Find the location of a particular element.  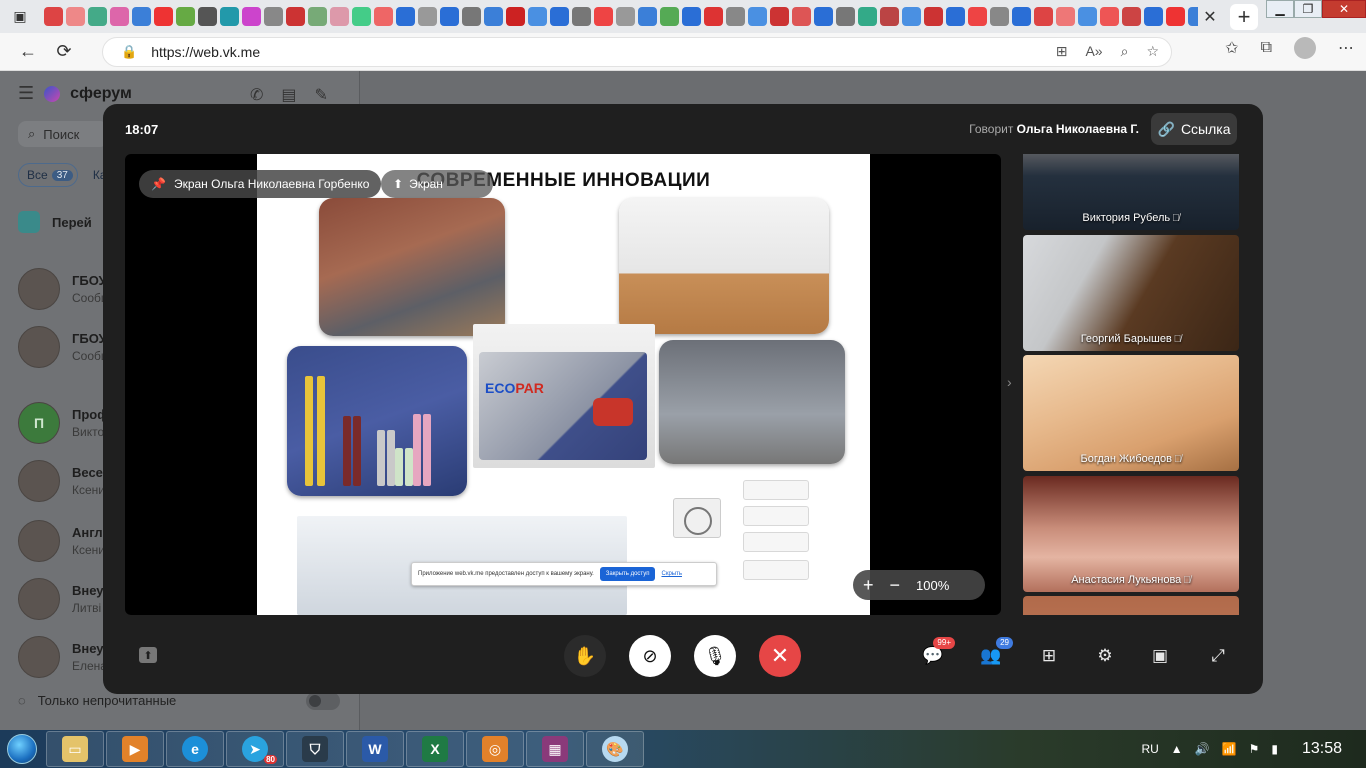

collections-icon: ⧉ is located at coordinates (1266, 48).